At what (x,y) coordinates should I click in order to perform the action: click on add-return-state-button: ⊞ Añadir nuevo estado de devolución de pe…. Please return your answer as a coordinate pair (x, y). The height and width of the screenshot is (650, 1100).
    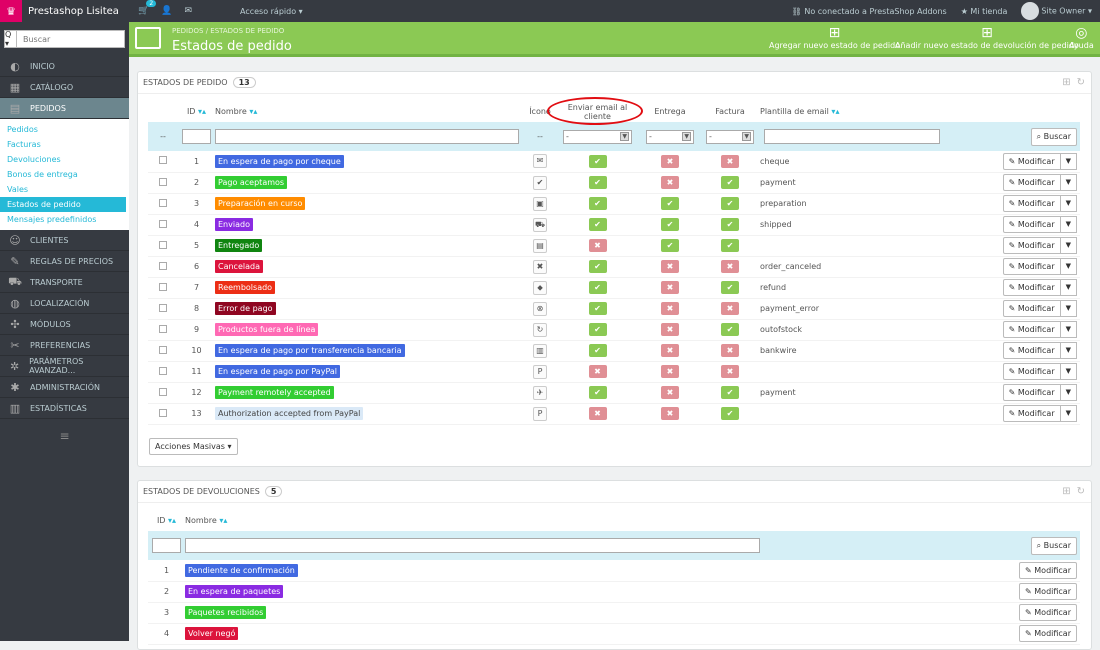
    Looking at the image, I should click on (987, 37).